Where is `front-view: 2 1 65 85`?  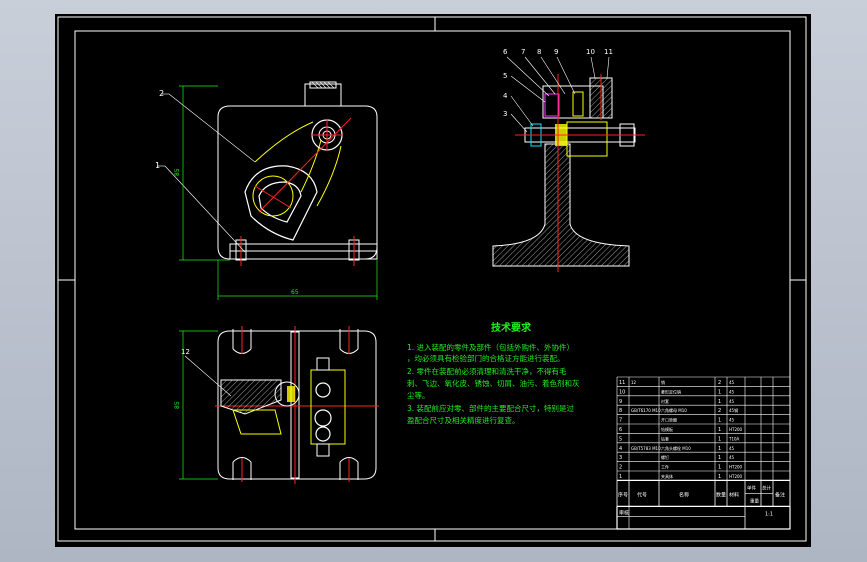 front-view: 2 1 65 85 is located at coordinates (266, 190).